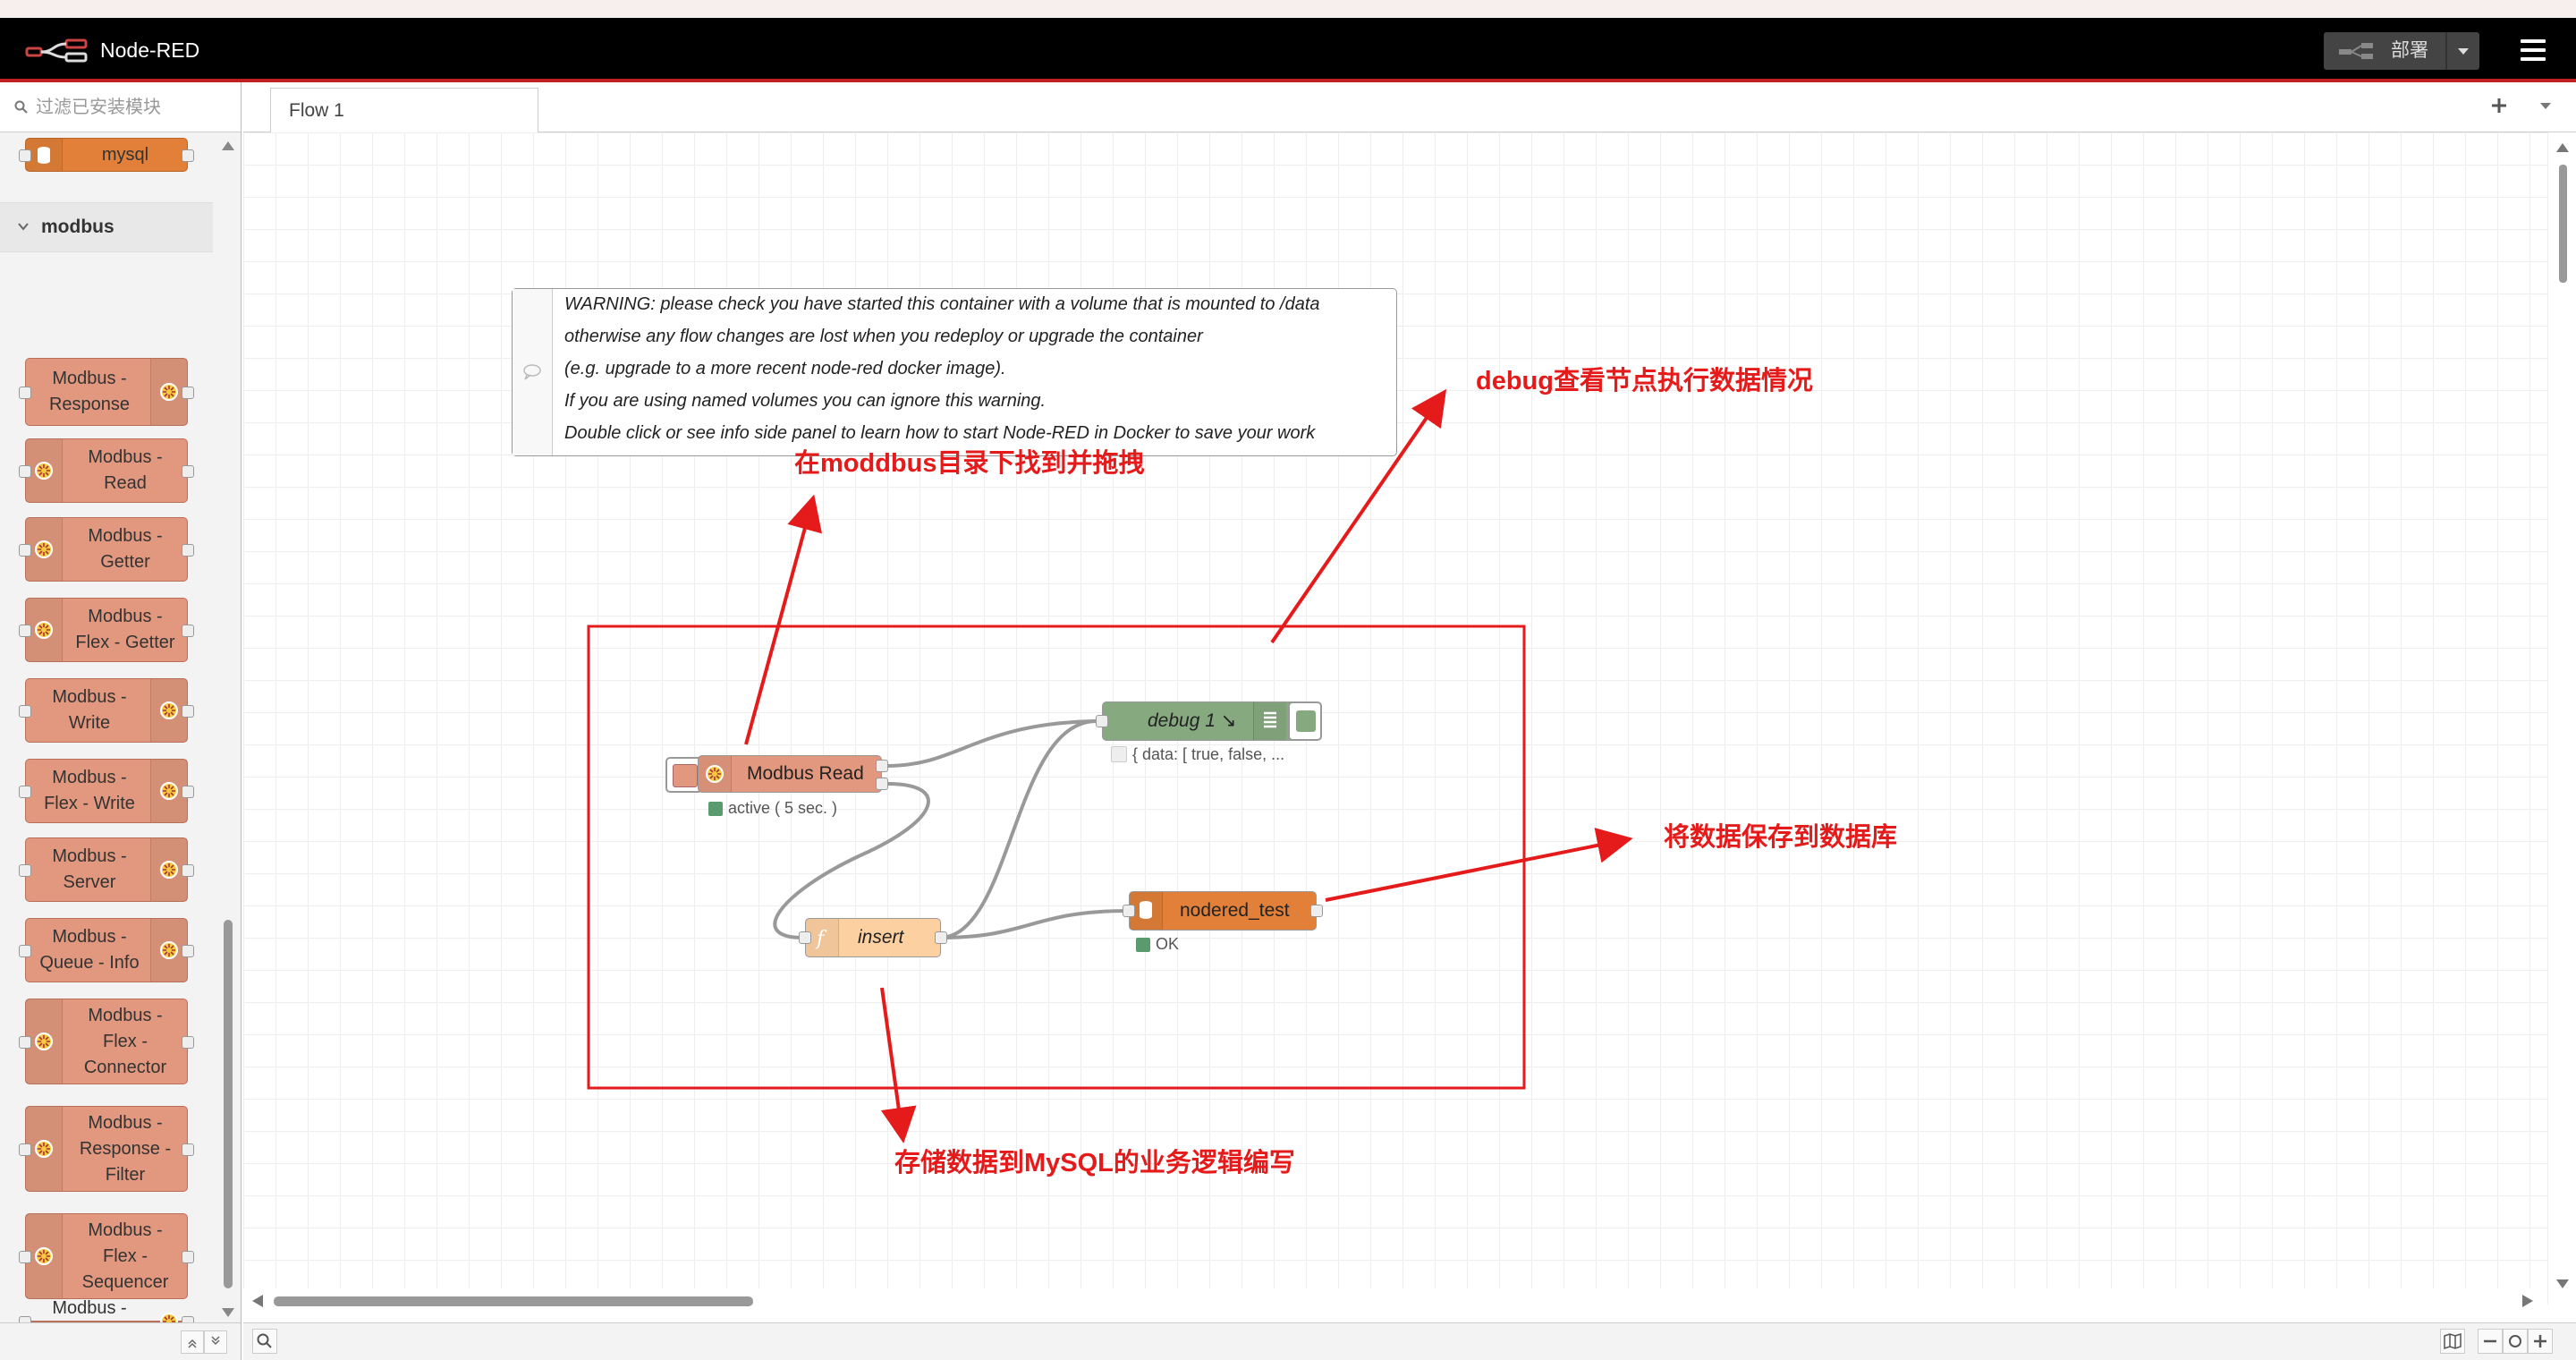 Image resolution: width=2576 pixels, height=1360 pixels. Describe the element at coordinates (125, 470) in the screenshot. I see `palette-node-label: Modbus - Read` at that location.